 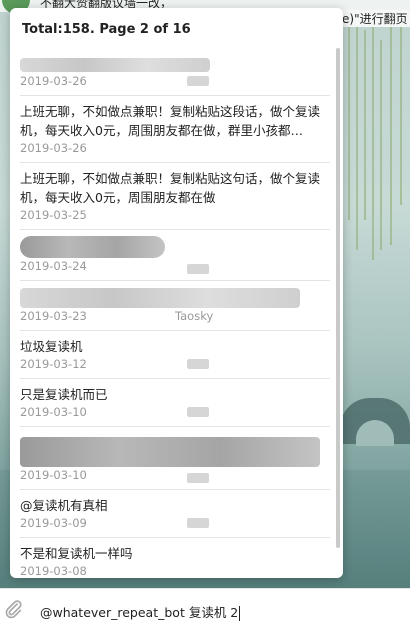 I want to click on message-input-bar: @whatever_repeat_bot 复读机 2, so click(x=205, y=608).